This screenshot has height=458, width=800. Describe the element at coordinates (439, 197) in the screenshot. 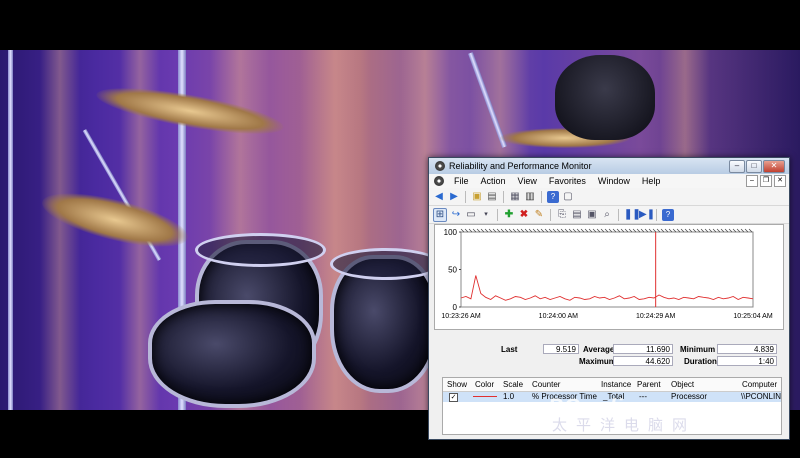

I see `back-arrow-icon: ◀` at that location.